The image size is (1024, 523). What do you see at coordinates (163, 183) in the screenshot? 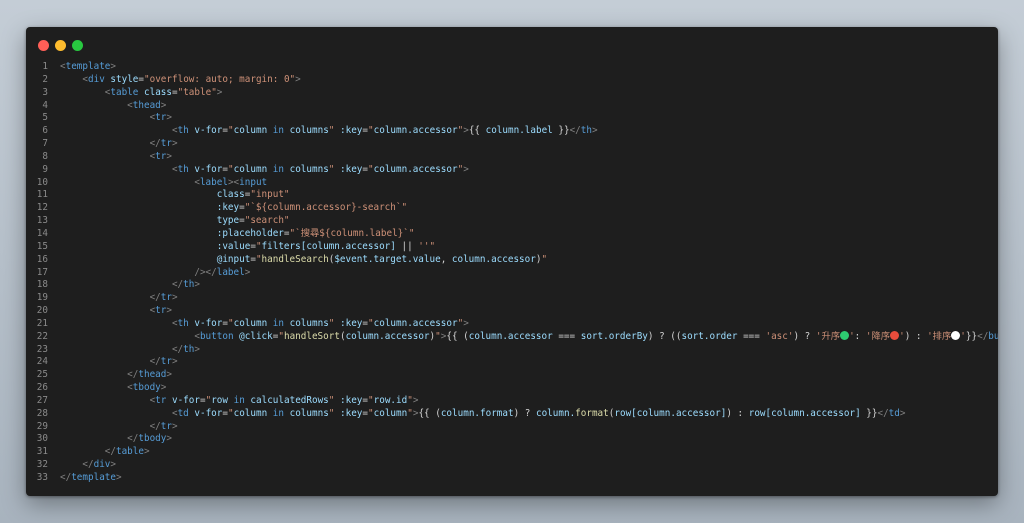
I see `line-content: <label><input` at bounding box center [163, 183].